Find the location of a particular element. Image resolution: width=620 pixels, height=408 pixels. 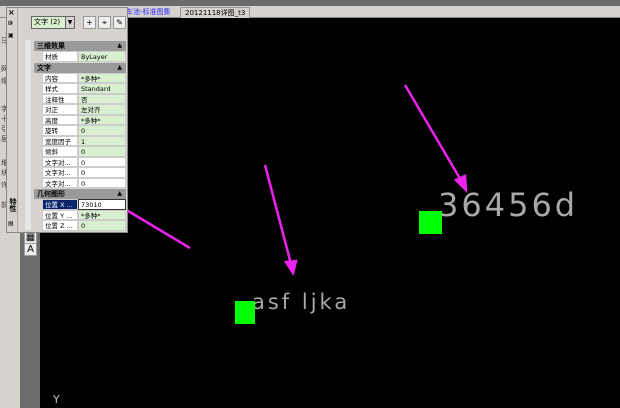

section-title: 几何图形 is located at coordinates (51, 194).